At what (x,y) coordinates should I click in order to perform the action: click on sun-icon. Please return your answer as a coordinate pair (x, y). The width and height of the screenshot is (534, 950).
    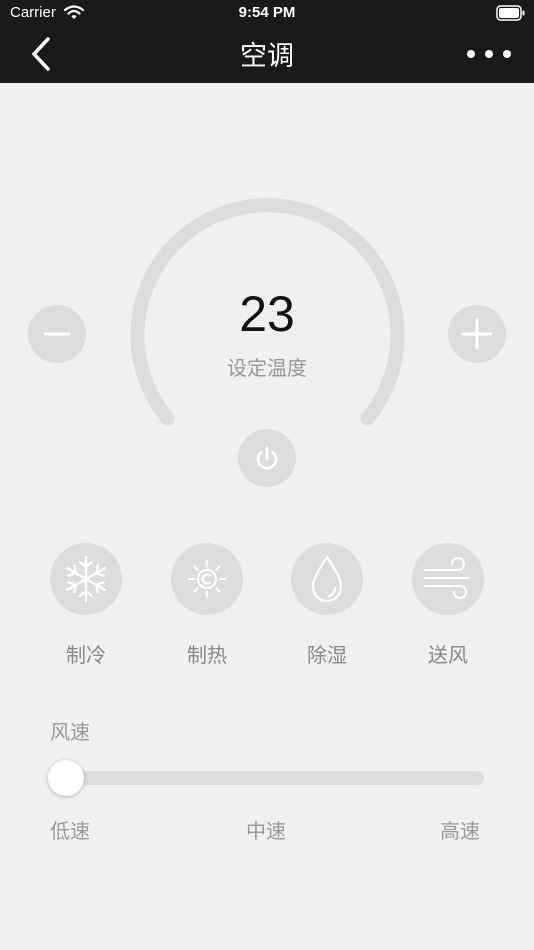
    Looking at the image, I should click on (207, 579).